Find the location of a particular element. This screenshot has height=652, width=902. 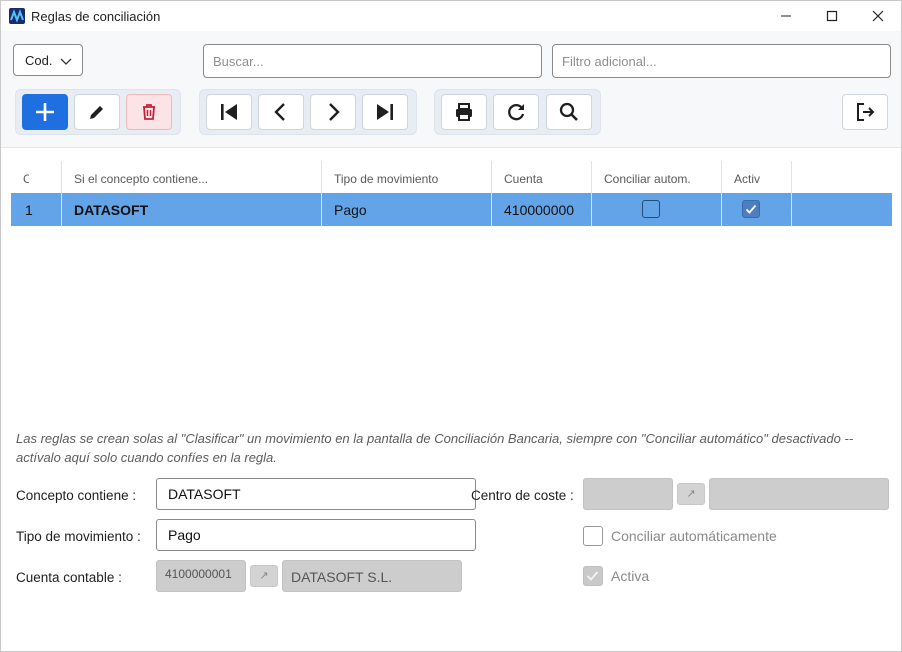

trash-icon is located at coordinates (149, 112).